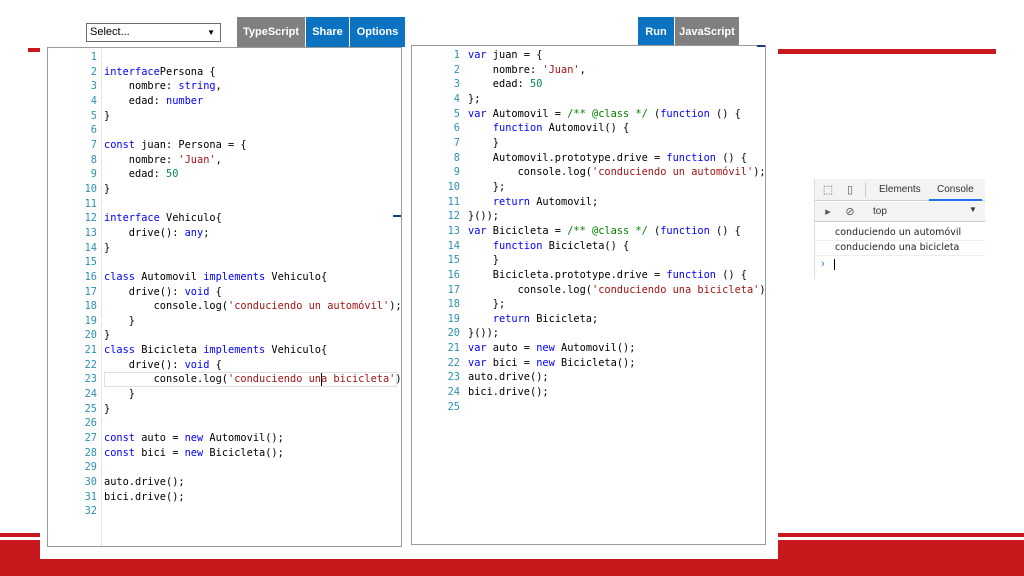  Describe the element at coordinates (224, 497) in the screenshot. I see `code-line: 31 bici.drive();` at that location.